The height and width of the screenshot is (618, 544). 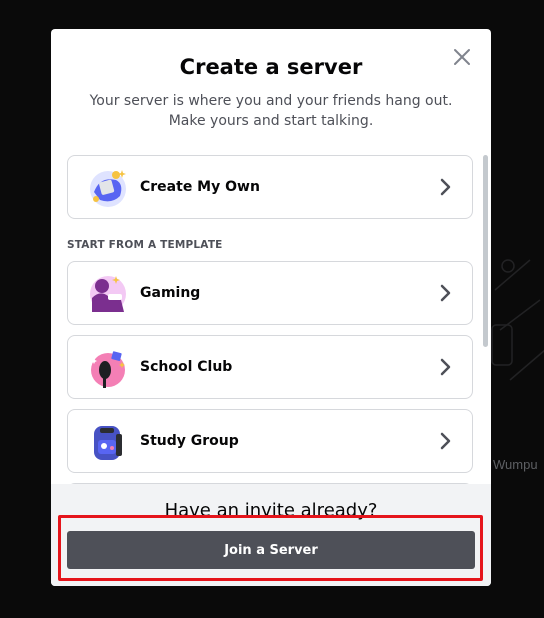 I want to click on template-study-group-label: Study Group, so click(x=189, y=441).